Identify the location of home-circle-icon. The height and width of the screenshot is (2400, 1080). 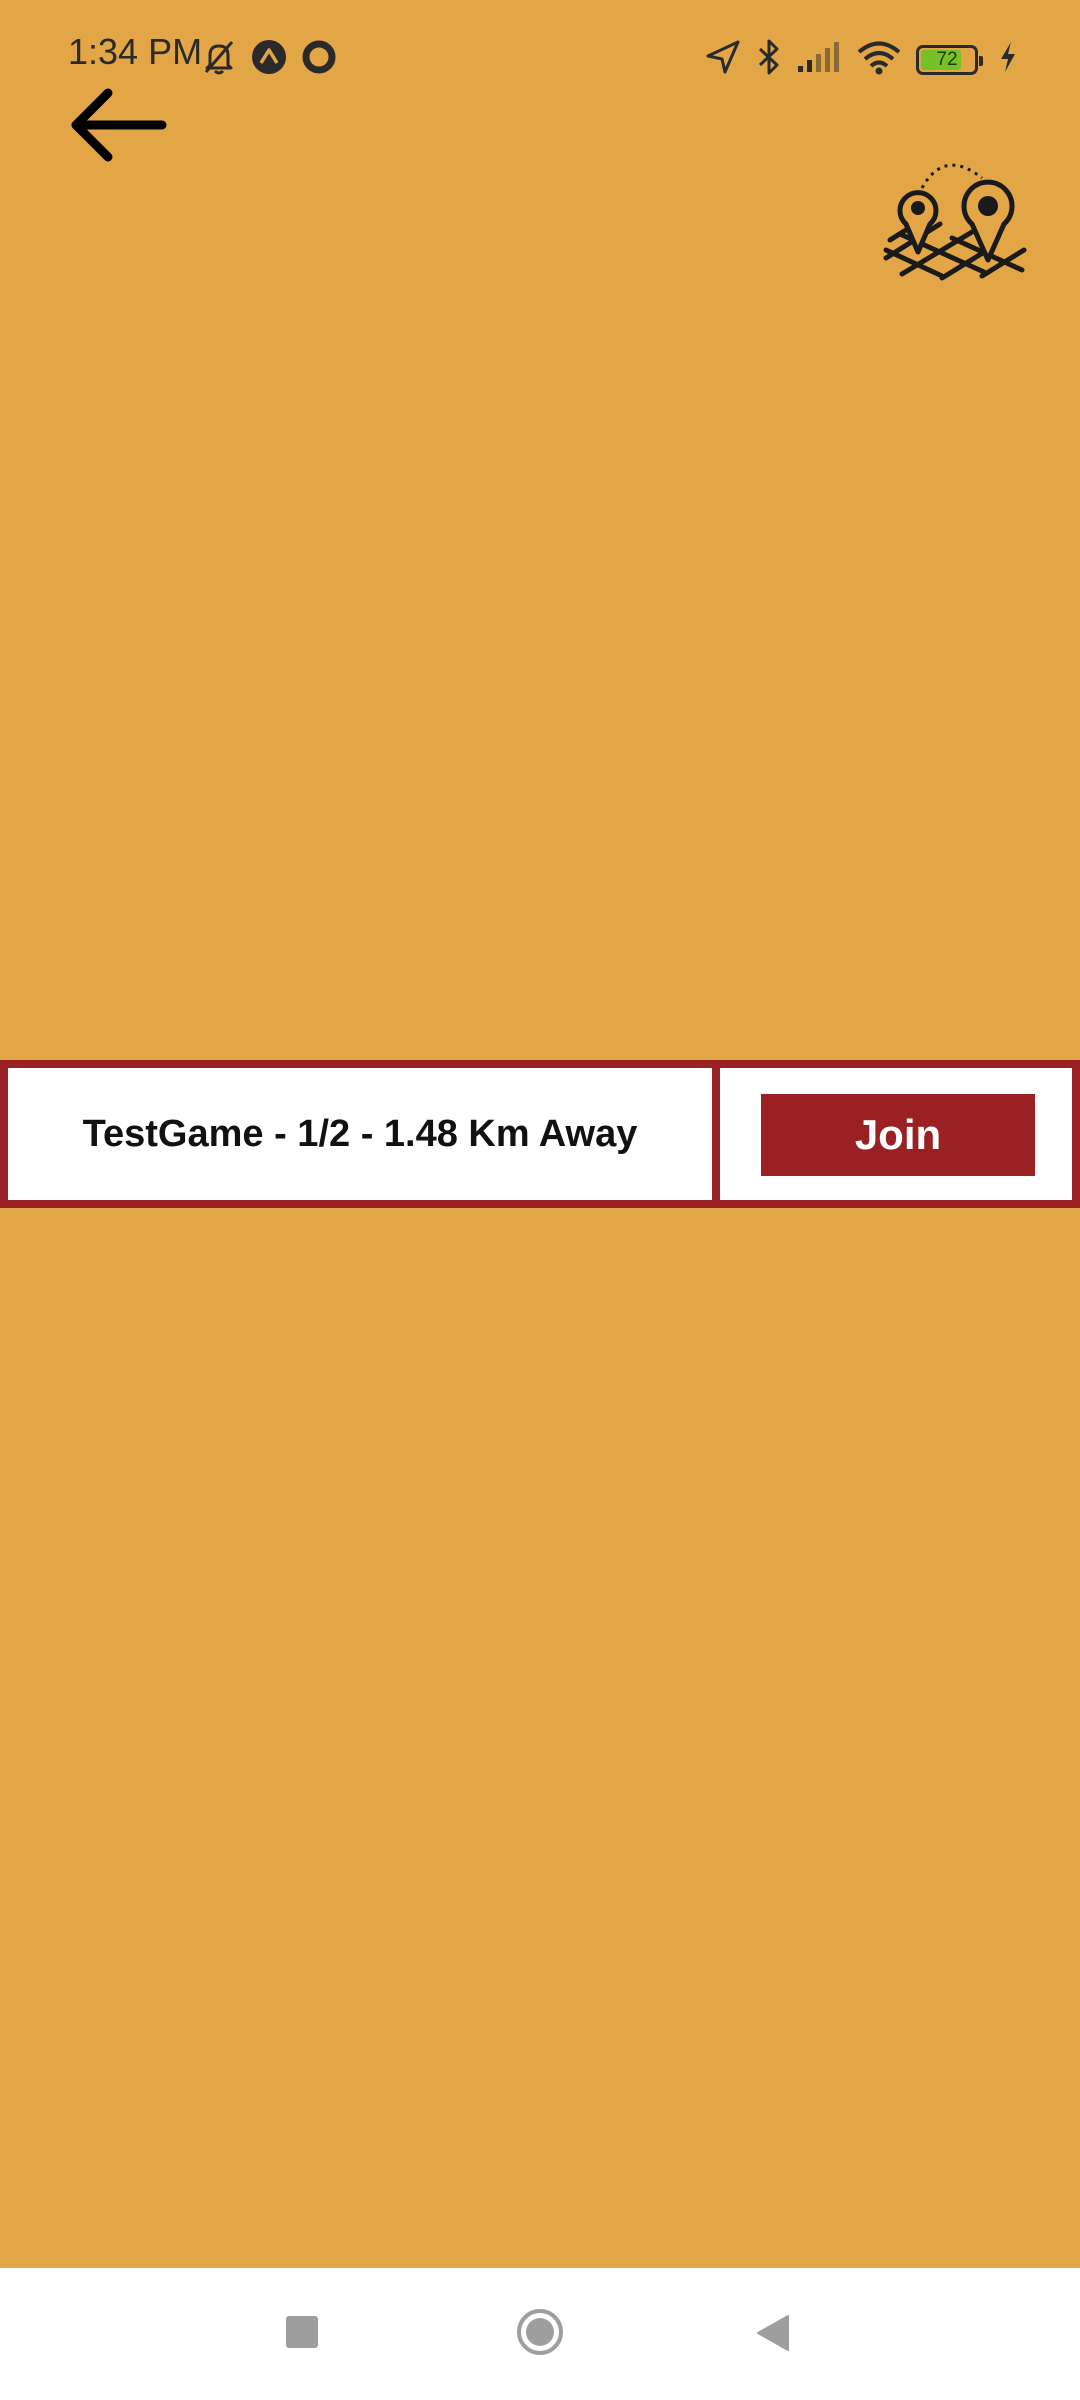
(540, 2332).